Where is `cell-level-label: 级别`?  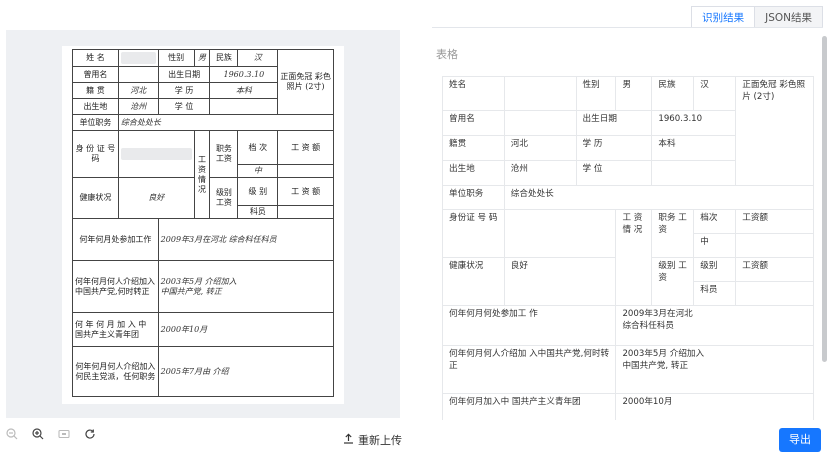
cell-level-label: 级别 is located at coordinates (715, 269).